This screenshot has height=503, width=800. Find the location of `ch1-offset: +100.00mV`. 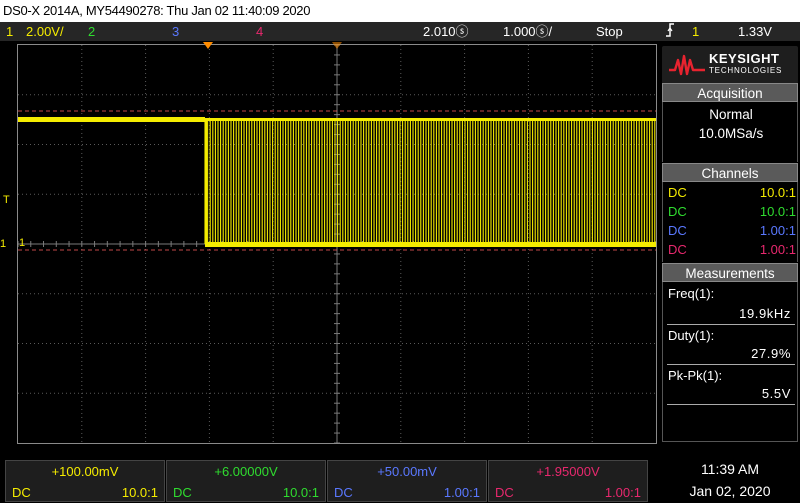

ch1-offset: +100.00mV is located at coordinates (85, 471).